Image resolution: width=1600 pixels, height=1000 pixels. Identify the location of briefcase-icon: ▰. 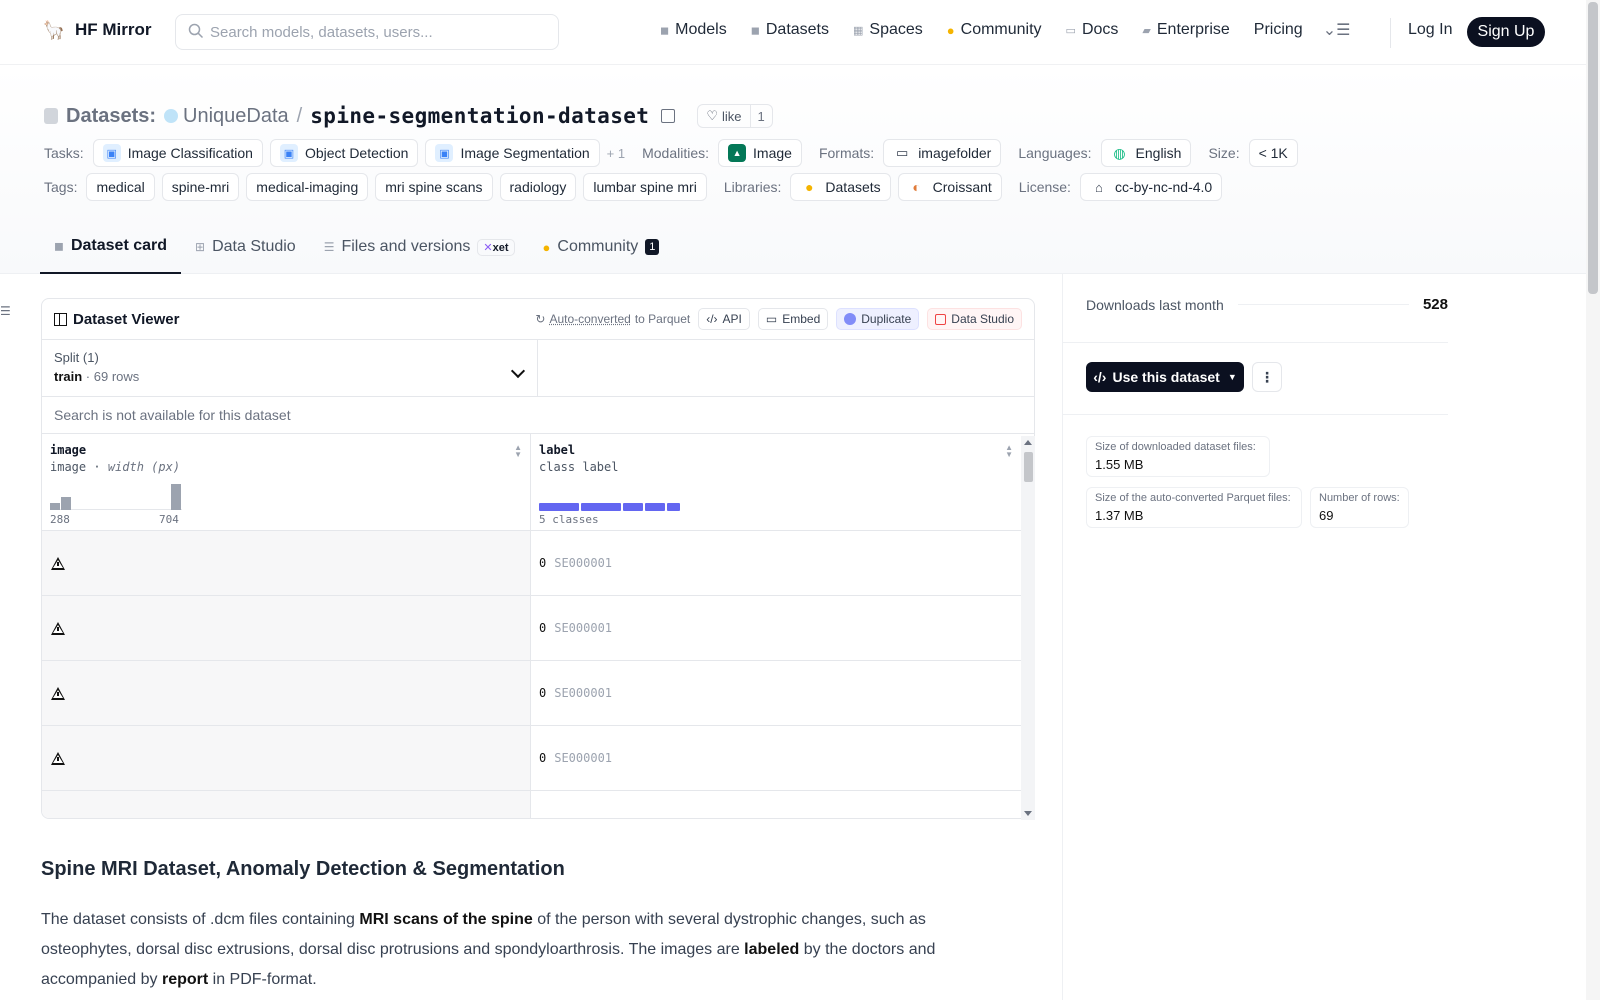
(1146, 30).